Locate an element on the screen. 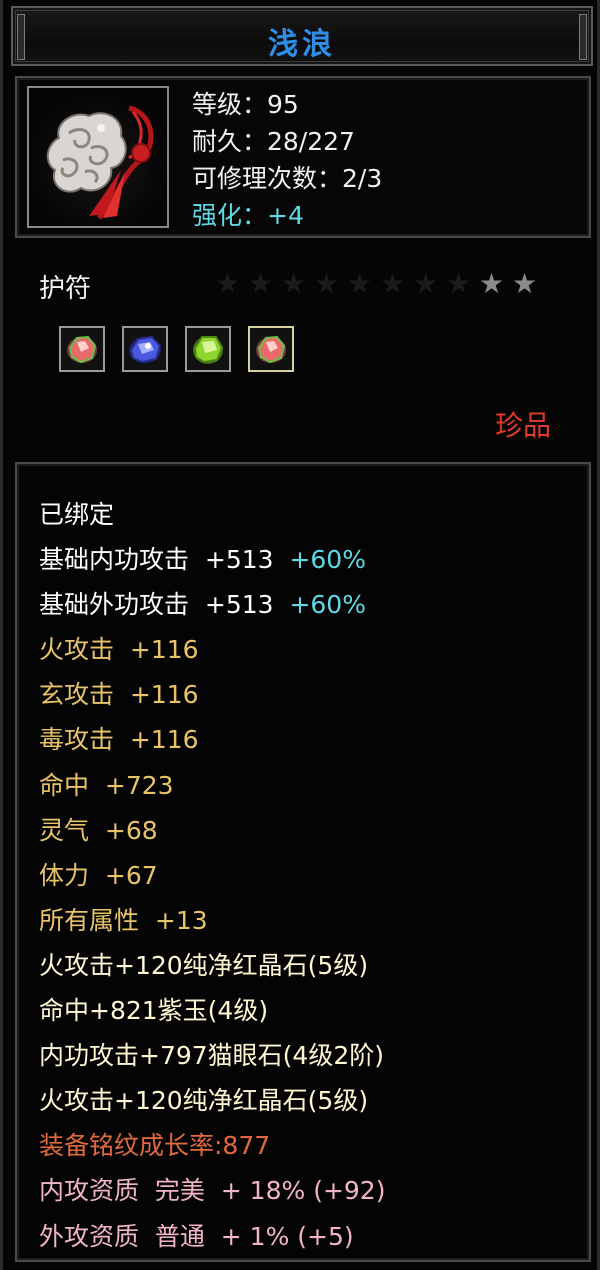  cats-eye-gem-icon is located at coordinates (208, 349).